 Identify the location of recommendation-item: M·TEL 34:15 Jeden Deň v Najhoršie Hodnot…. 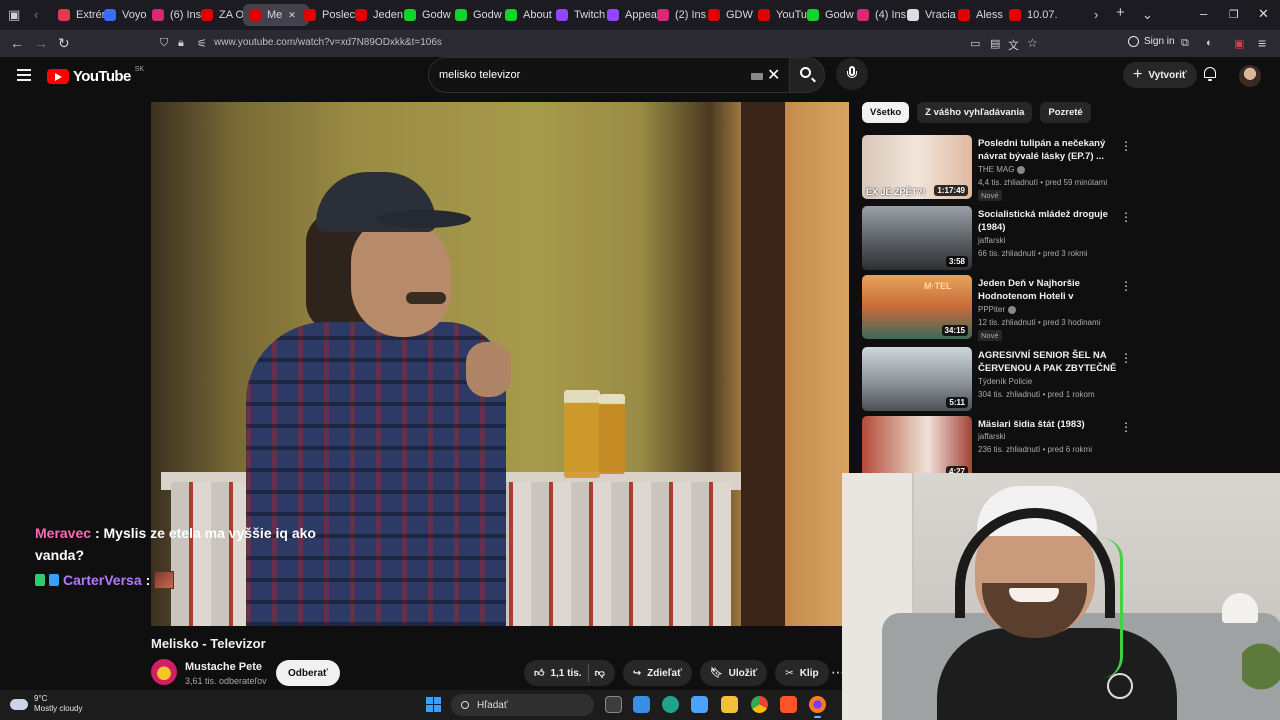
(998, 308).